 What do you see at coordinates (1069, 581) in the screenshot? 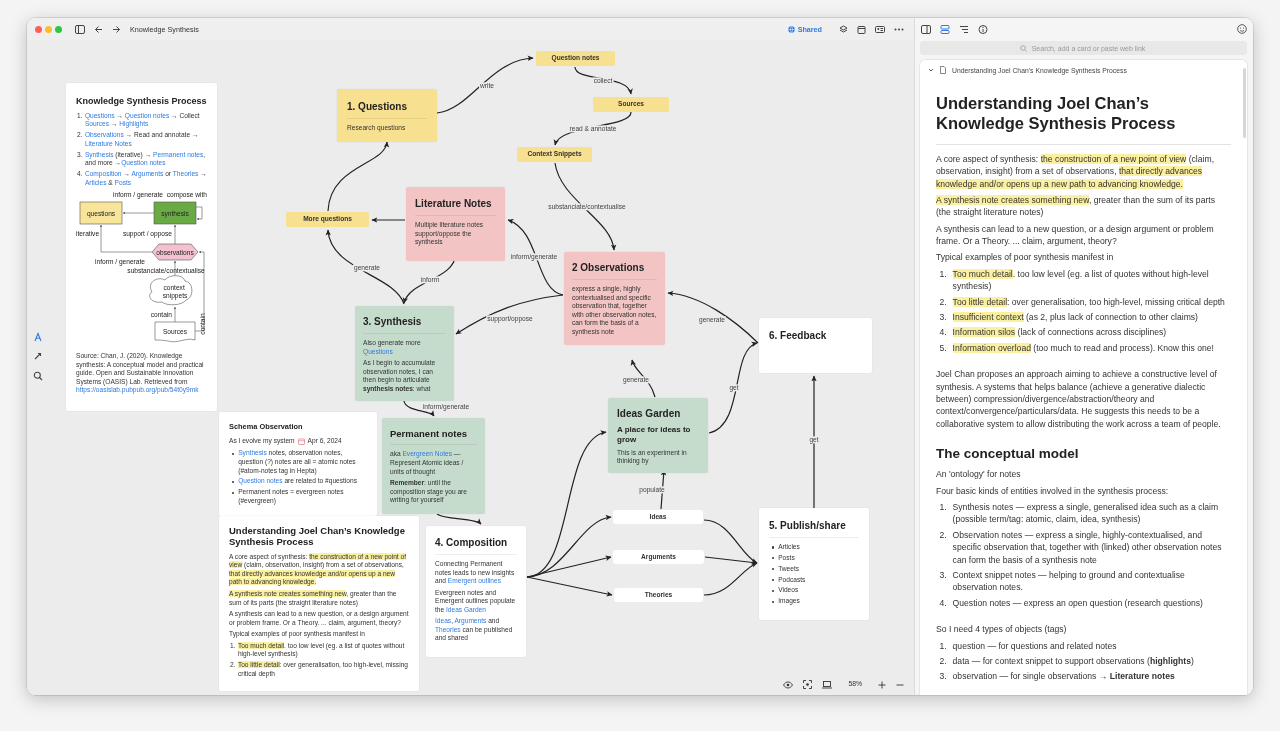
I see `list-item: Context snippet notes — helping to ground and contextualise observation notes.` at bounding box center [1069, 581].